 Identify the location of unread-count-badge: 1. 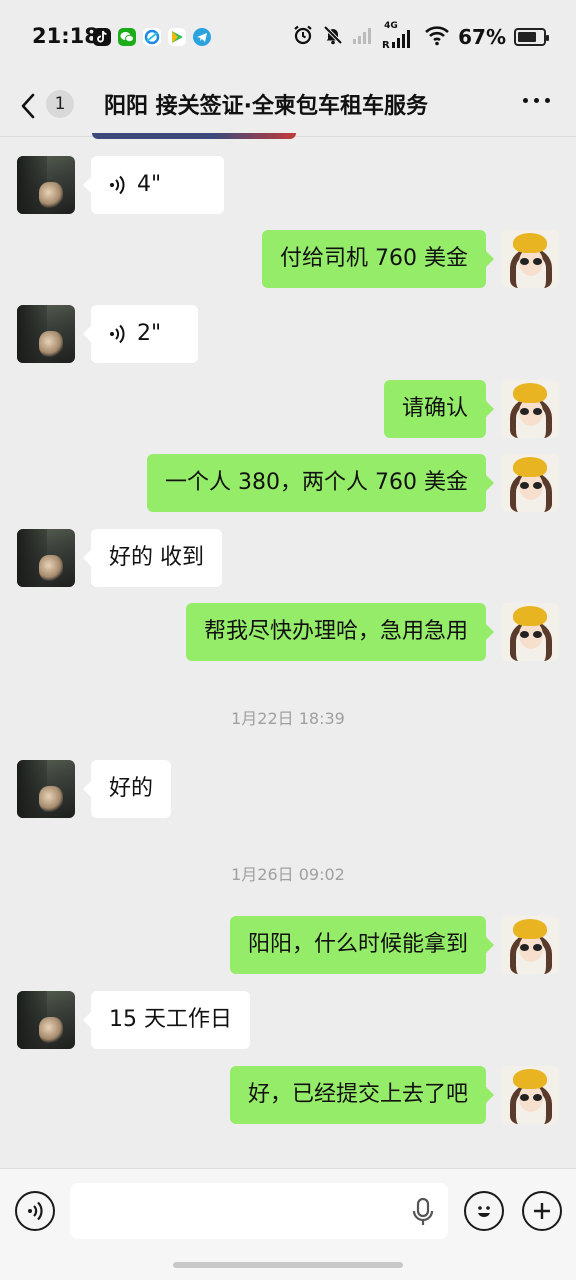
(60, 104).